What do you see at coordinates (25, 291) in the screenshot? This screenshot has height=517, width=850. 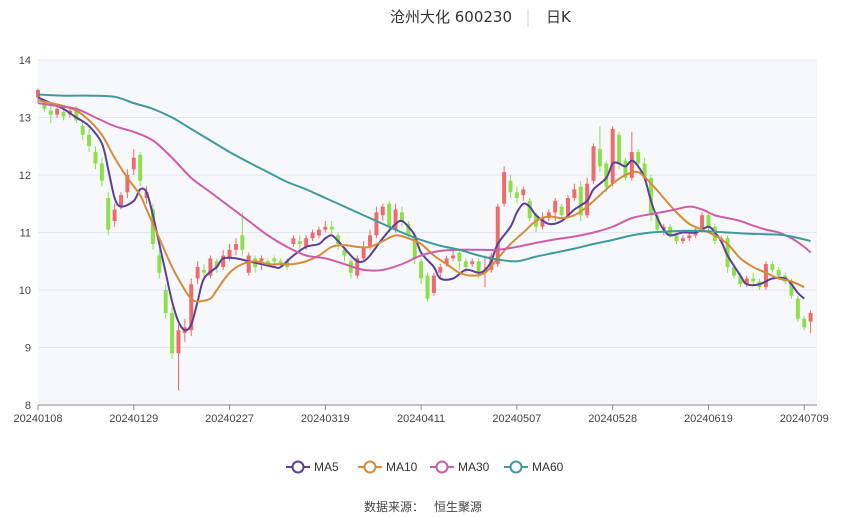 I see `y-tick-label: 10` at bounding box center [25, 291].